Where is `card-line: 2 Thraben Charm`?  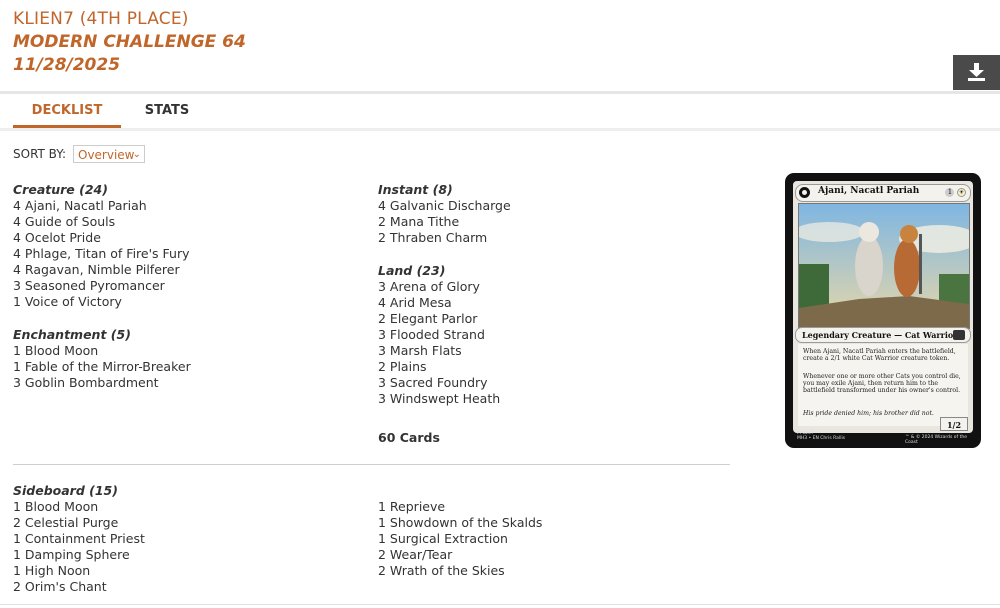 card-line: 2 Thraben Charm is located at coordinates (444, 238).